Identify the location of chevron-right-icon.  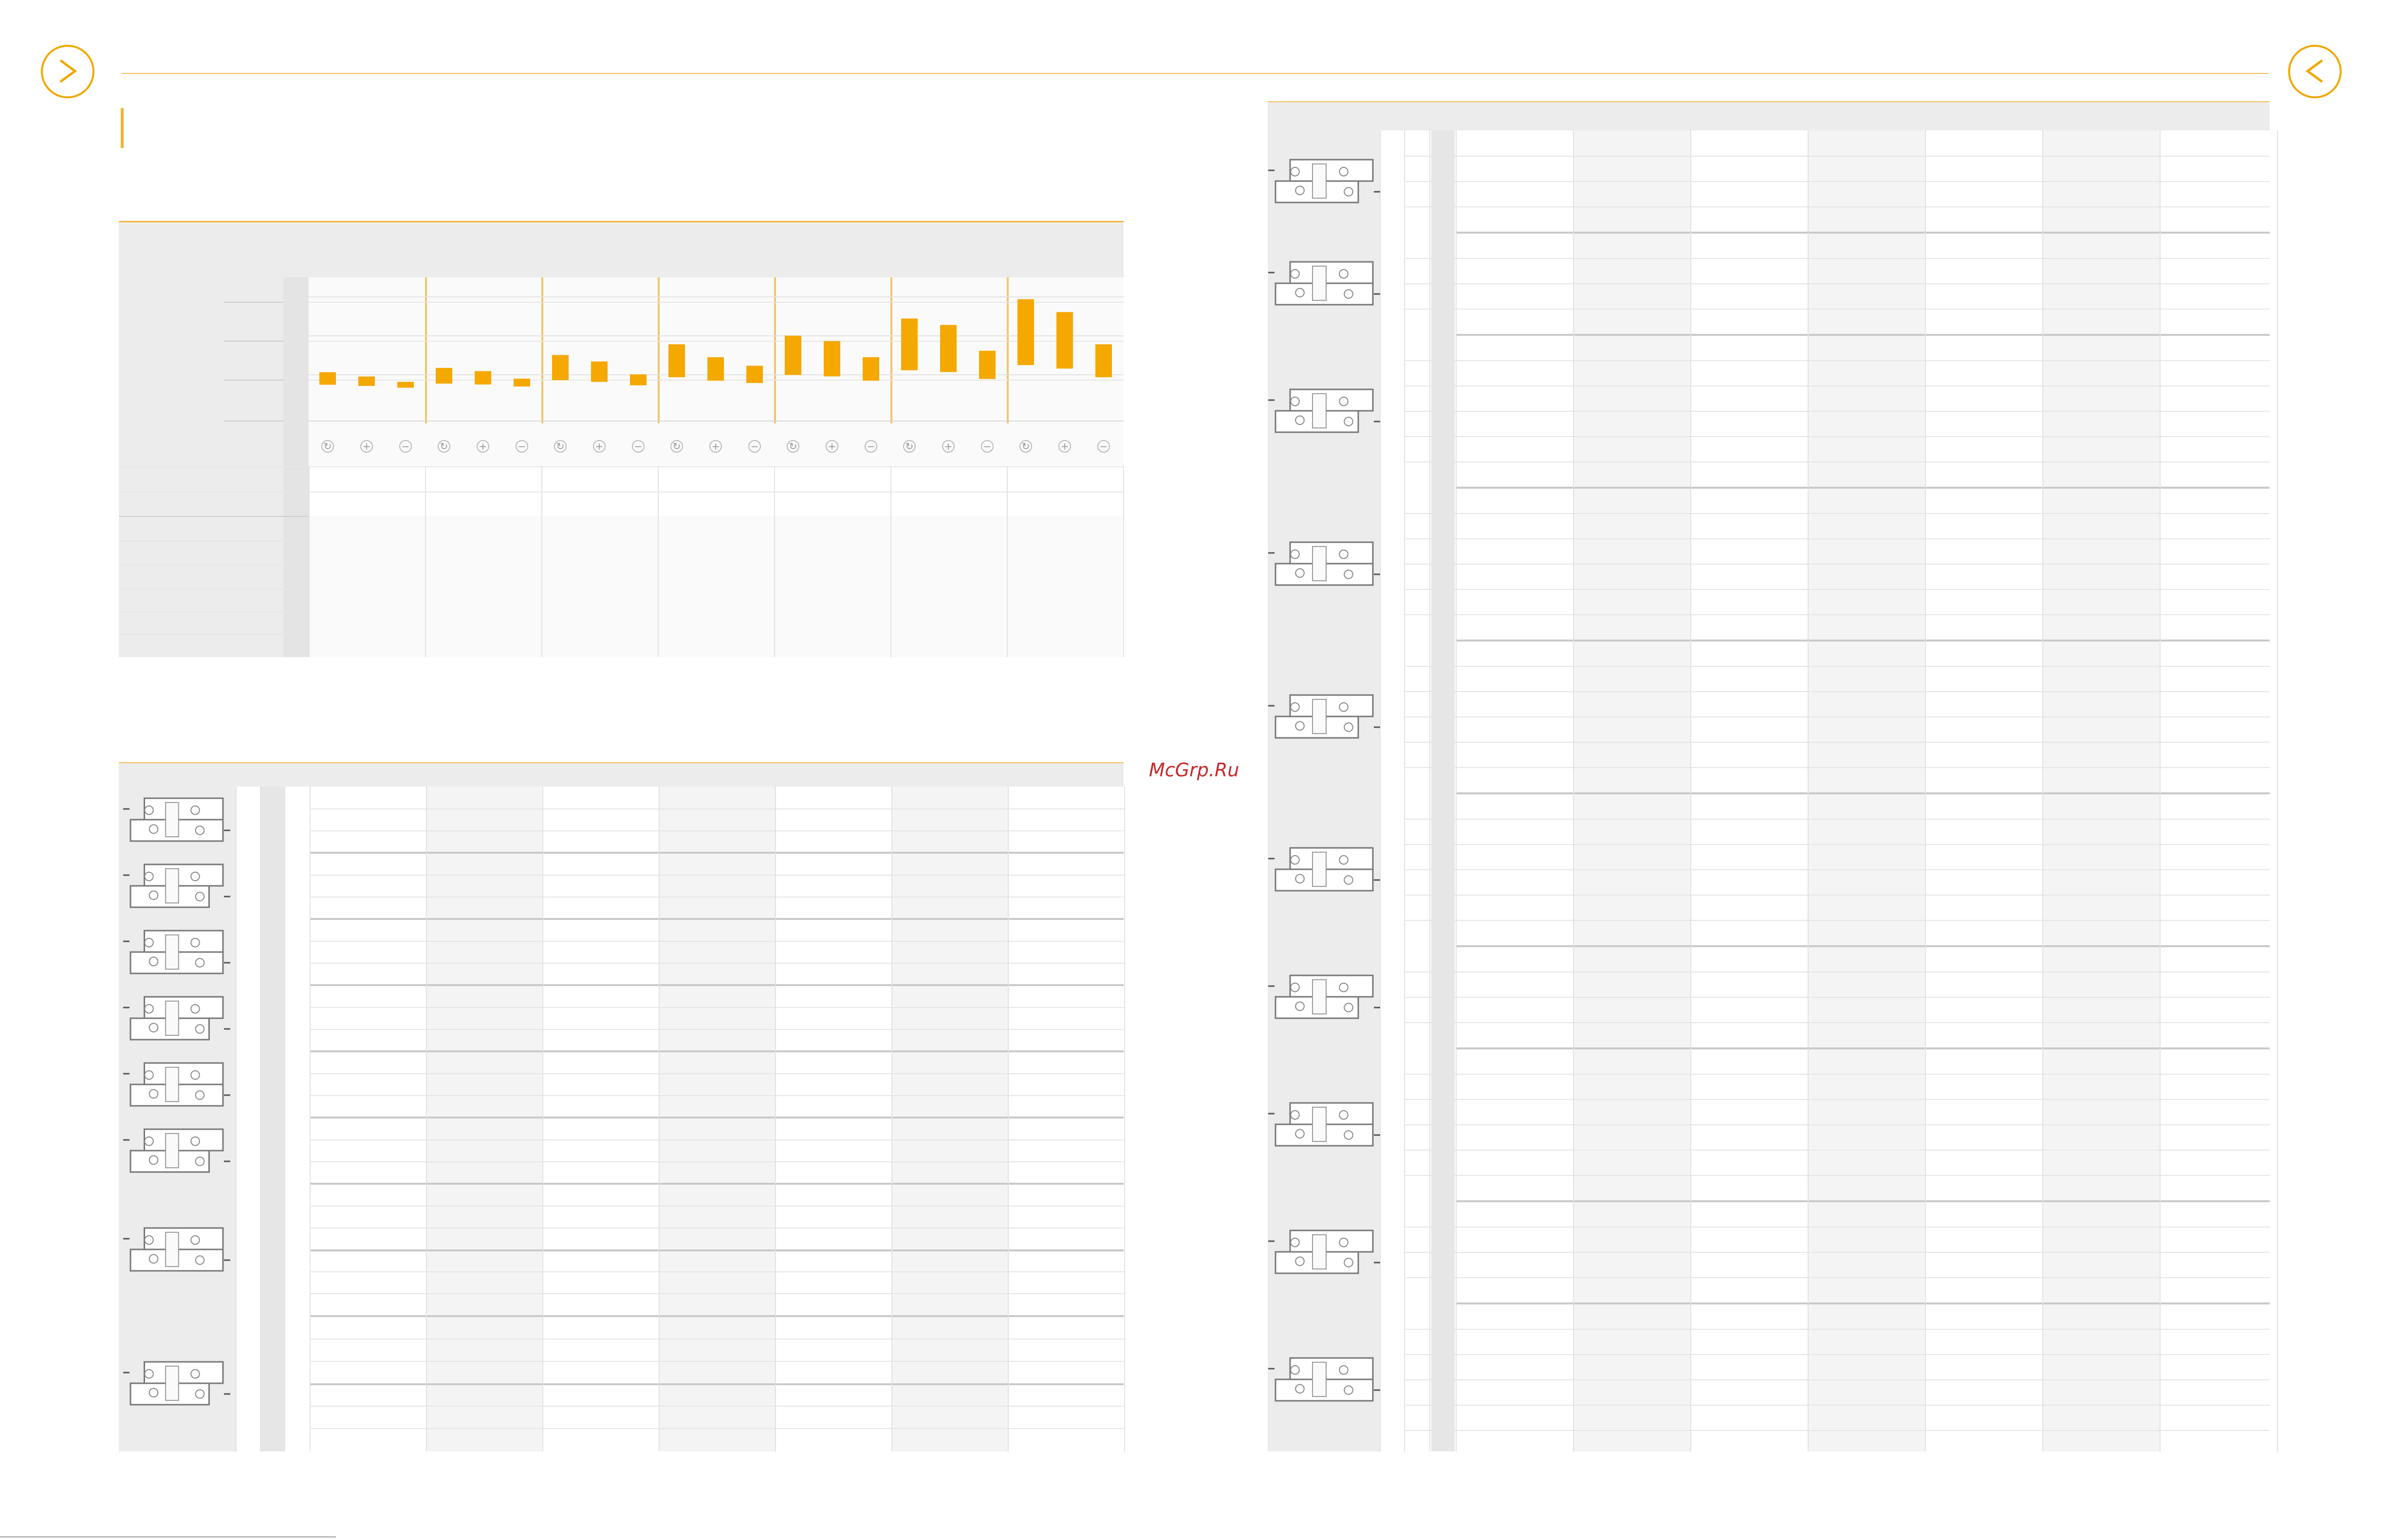
(68, 71).